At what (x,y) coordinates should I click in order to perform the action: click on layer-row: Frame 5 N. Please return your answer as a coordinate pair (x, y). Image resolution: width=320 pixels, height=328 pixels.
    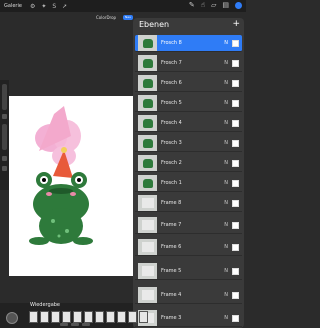
    Looking at the image, I should click on (188, 271).